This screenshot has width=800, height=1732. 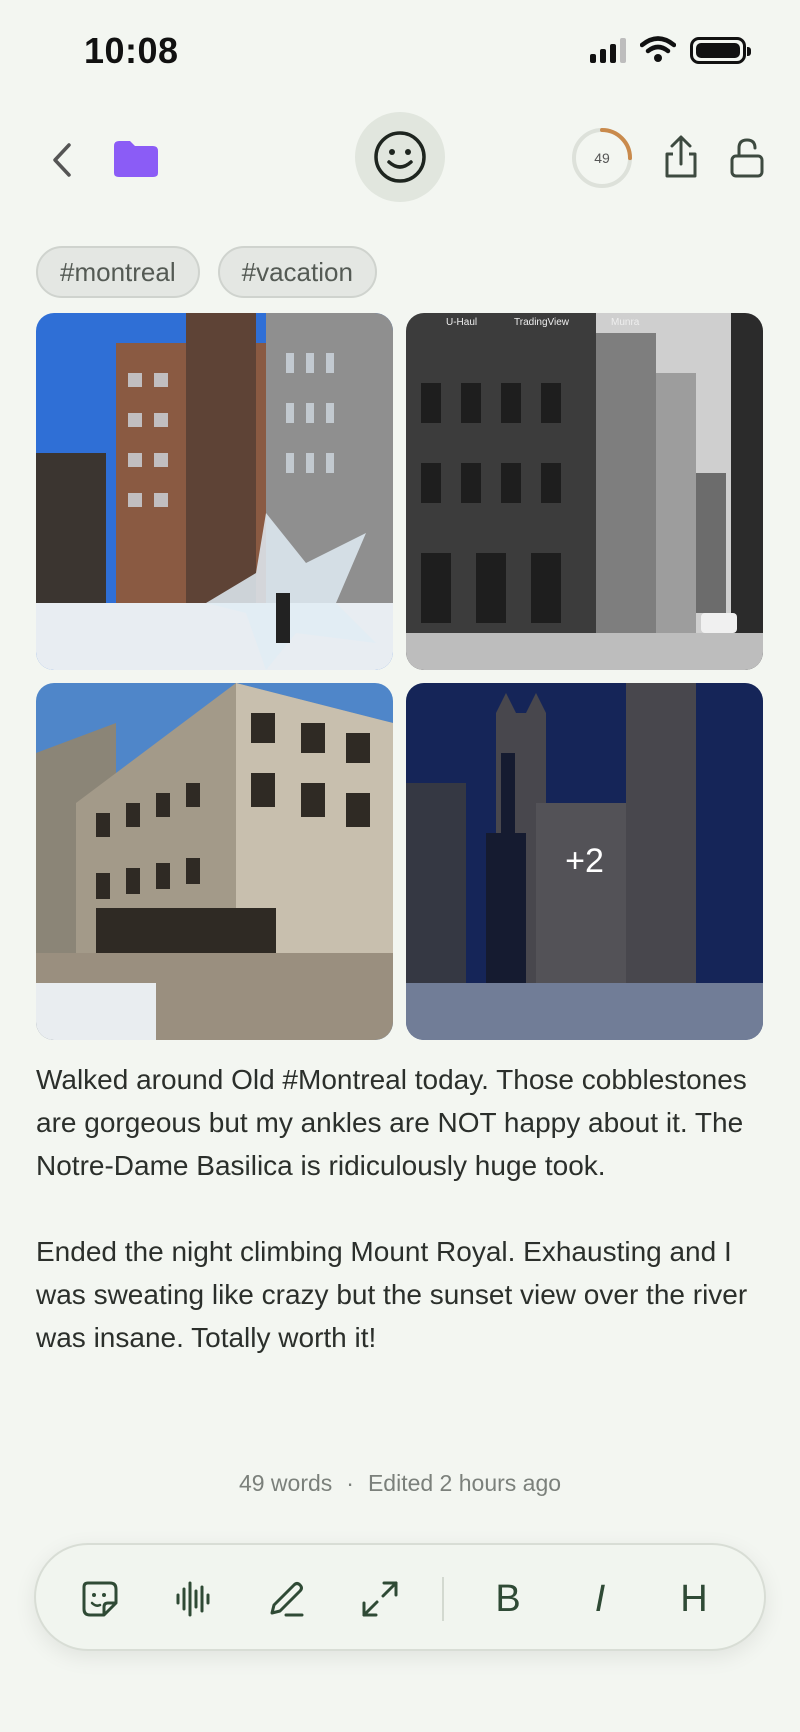 I want to click on pencil-icon, so click(x=287, y=1599).